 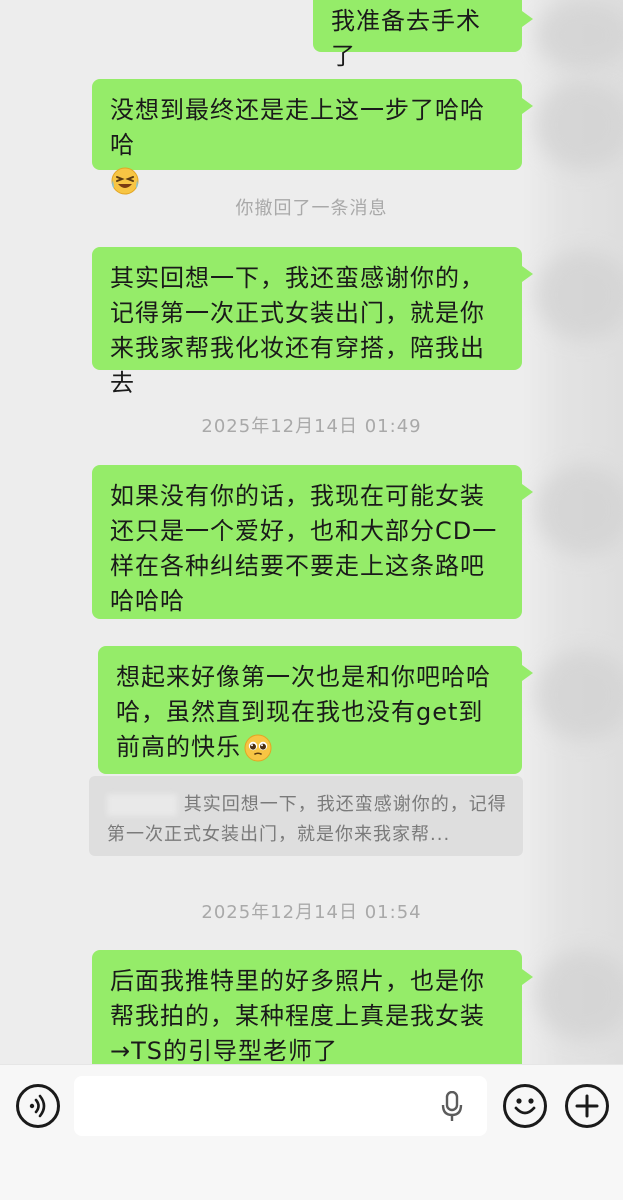 What do you see at coordinates (311, 426) in the screenshot?
I see `timestamp: 2025年12月14日 01:49` at bounding box center [311, 426].